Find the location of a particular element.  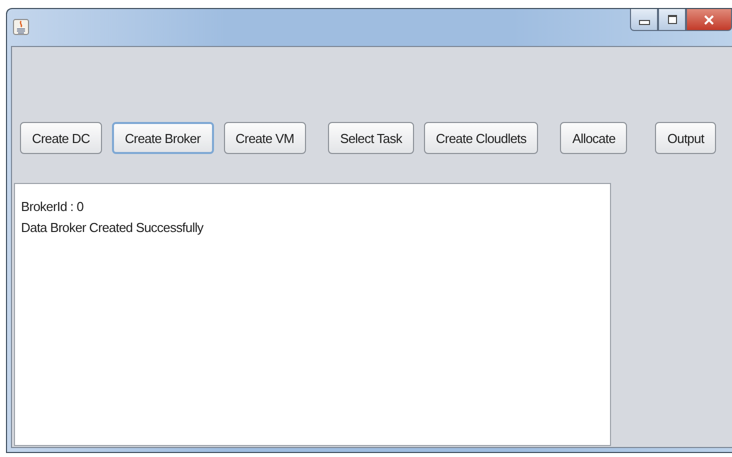

action-button: Create VM is located at coordinates (265, 138).